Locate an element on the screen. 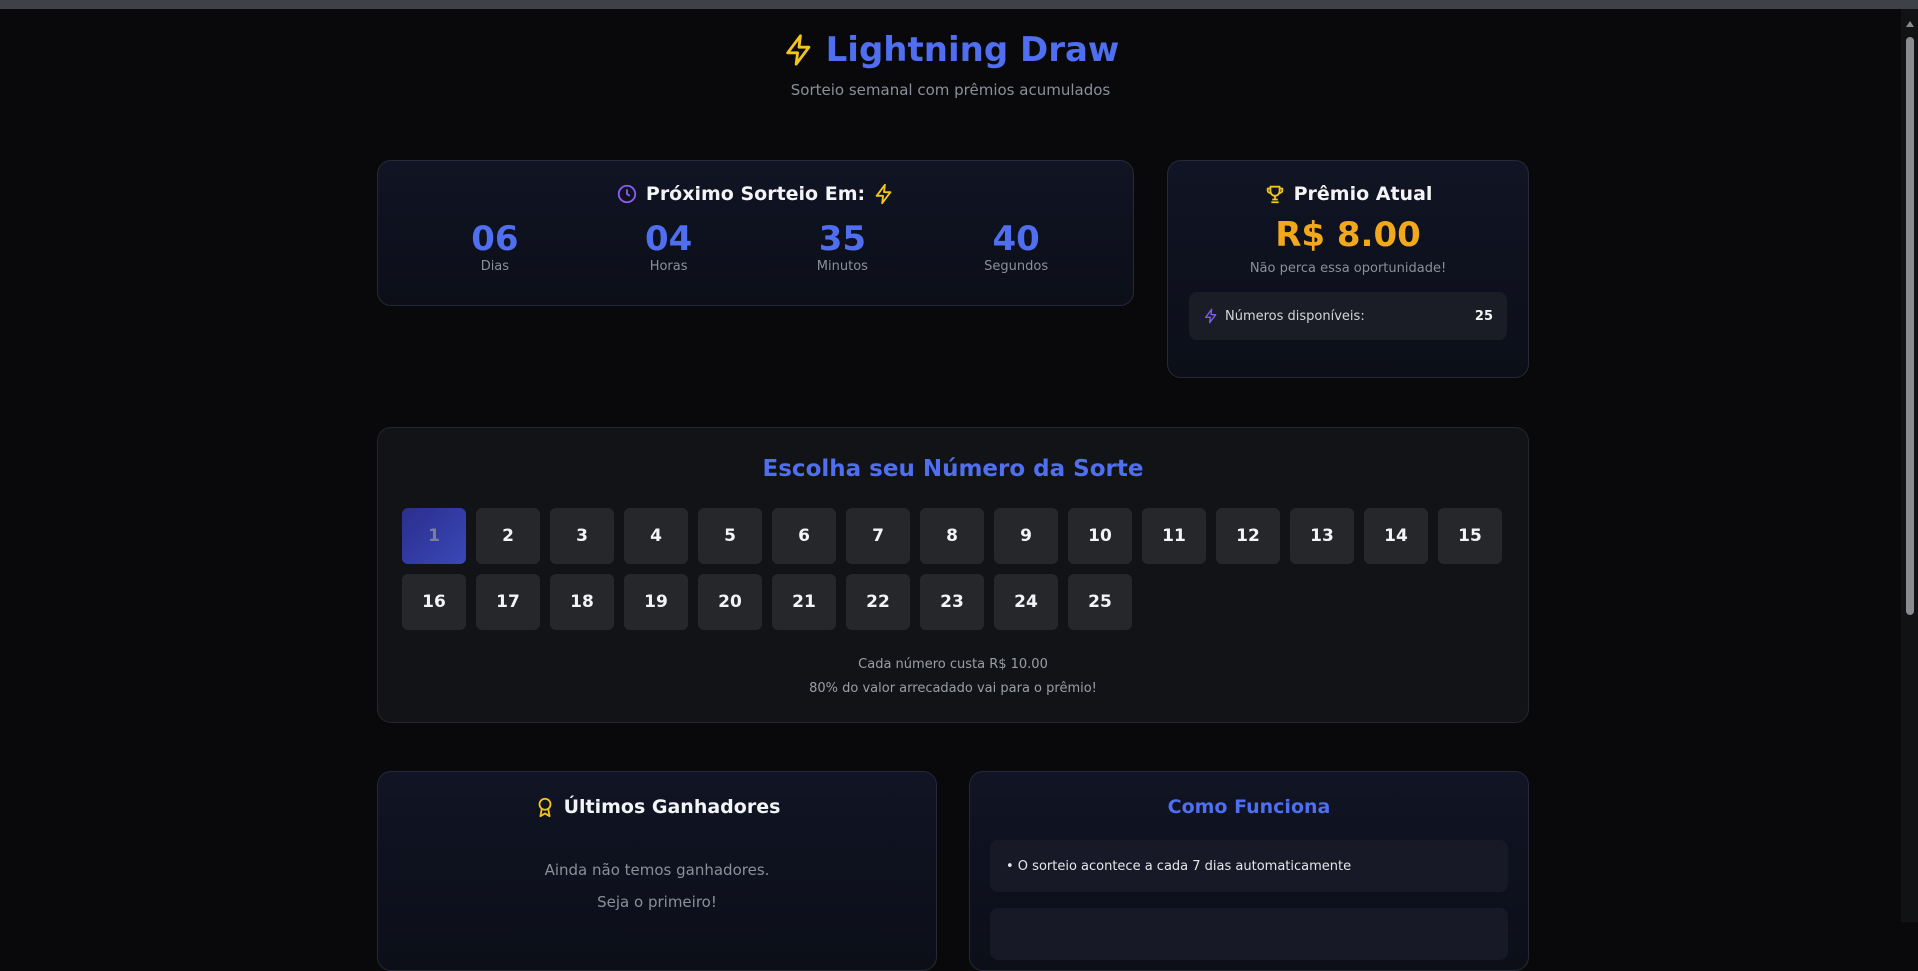 This screenshot has height=971, width=1918. prize-note: Não perca essa oportunidade! is located at coordinates (1348, 268).